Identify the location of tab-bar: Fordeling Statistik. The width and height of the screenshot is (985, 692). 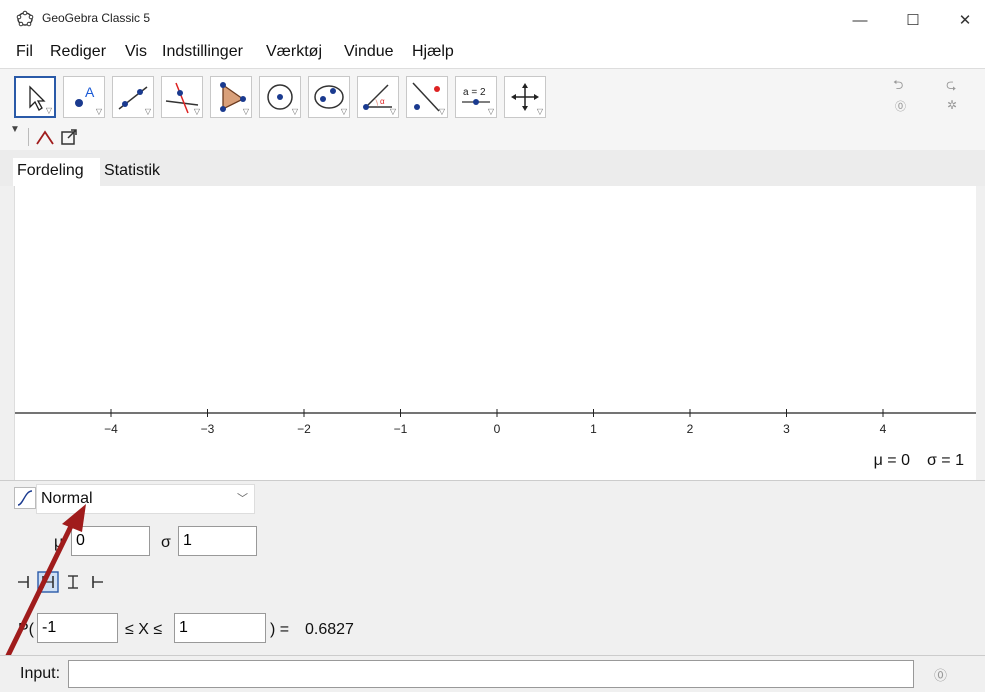
(492, 168).